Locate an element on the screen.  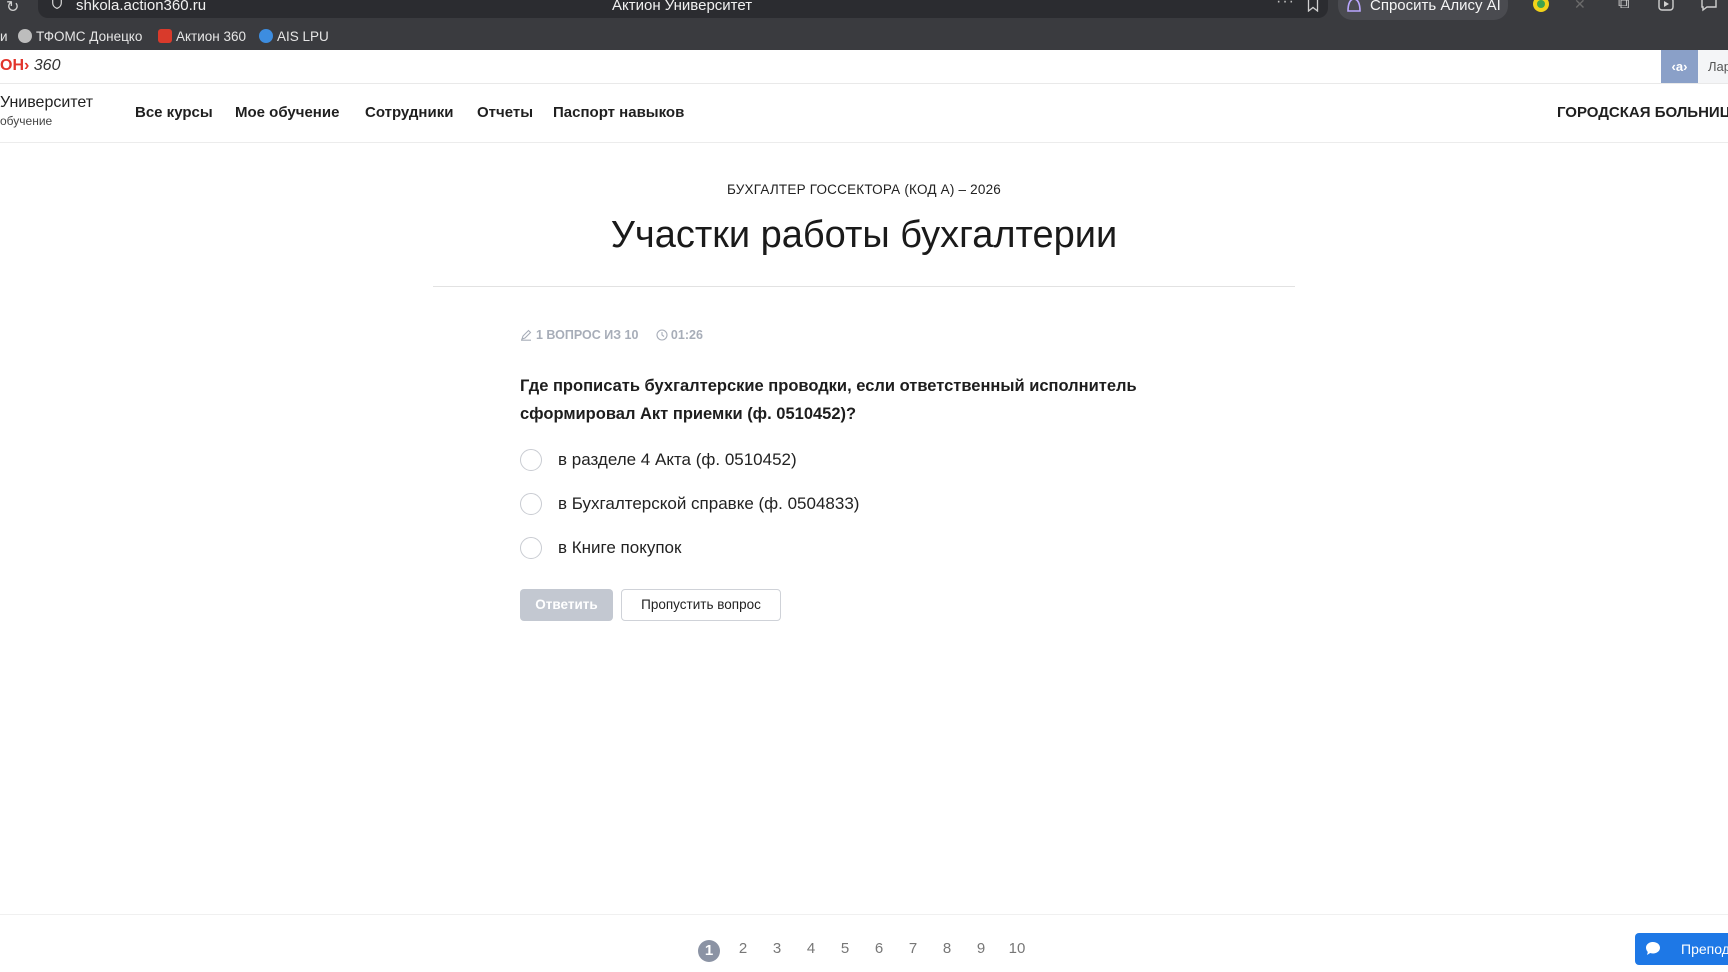
page-number-2: 2 is located at coordinates (743, 948).